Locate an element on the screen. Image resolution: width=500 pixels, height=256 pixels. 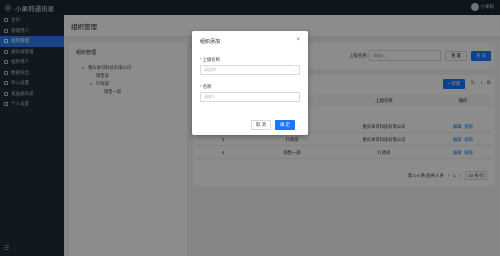
close-icon: × is located at coordinates (298, 40).